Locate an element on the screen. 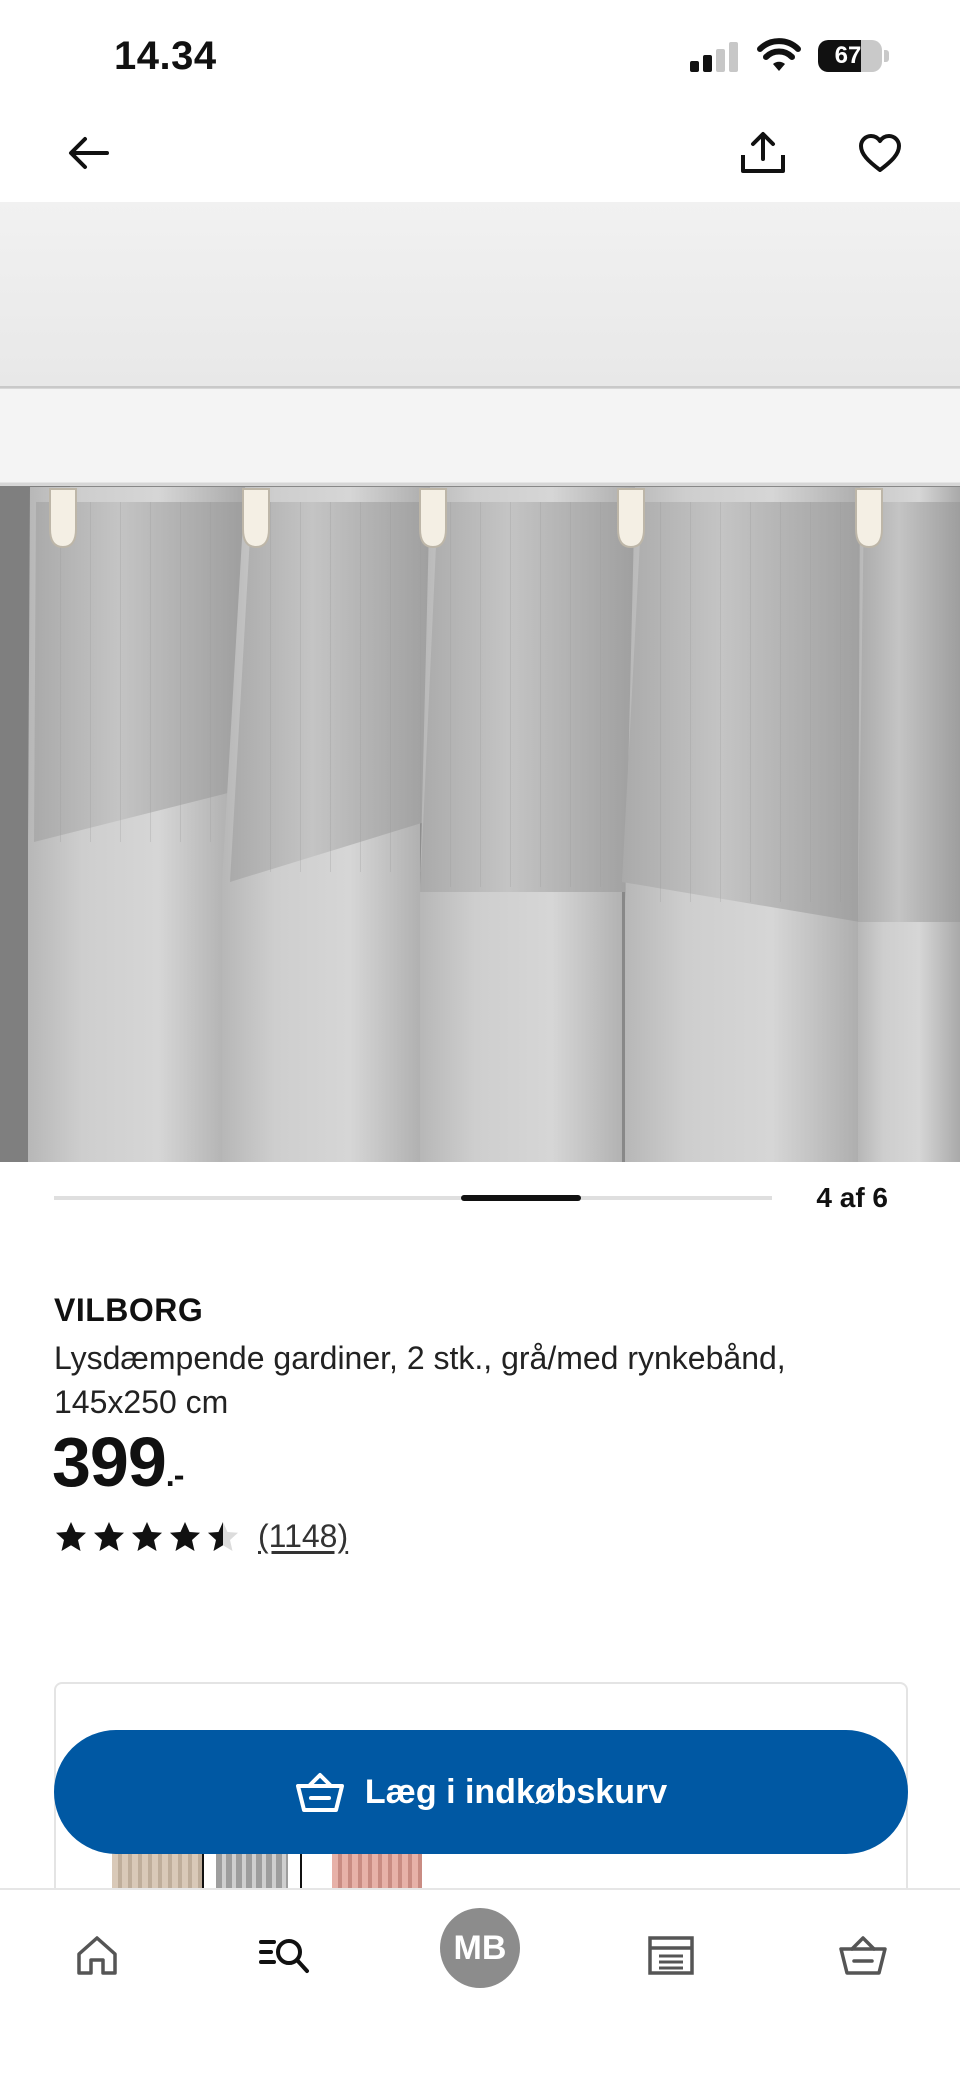 This screenshot has height=2077, width=960. battery-cap is located at coordinates (886, 56).